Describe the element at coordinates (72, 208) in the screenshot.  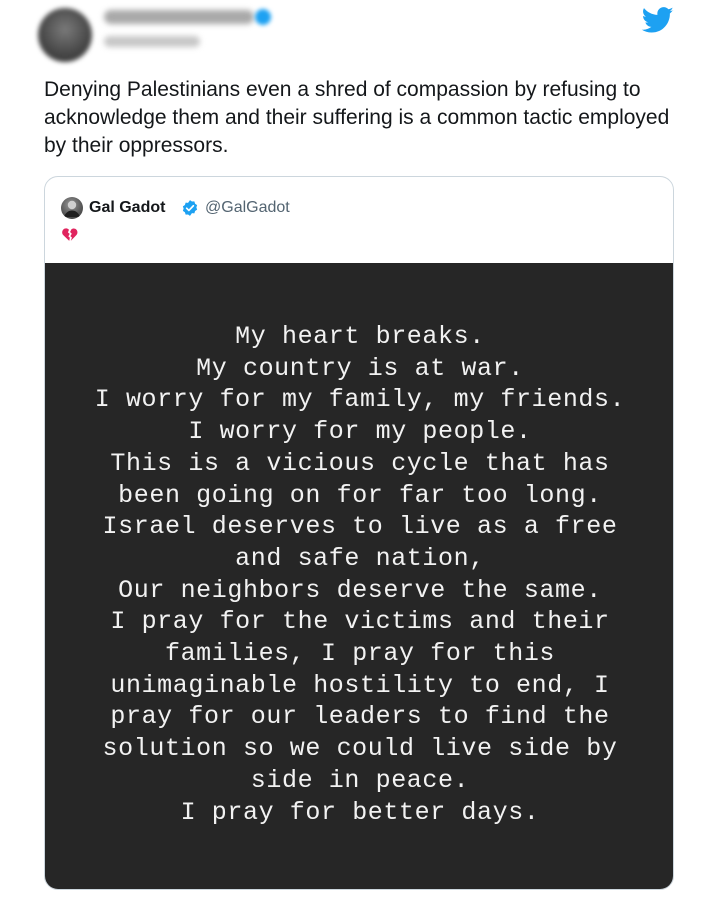
I see `quoted-author-avatar` at that location.